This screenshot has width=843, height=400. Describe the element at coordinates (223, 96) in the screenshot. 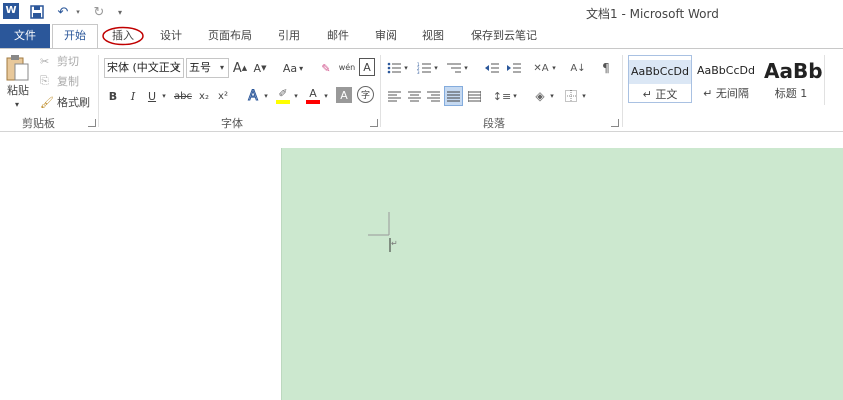

I see `superscript-button: x²` at that location.